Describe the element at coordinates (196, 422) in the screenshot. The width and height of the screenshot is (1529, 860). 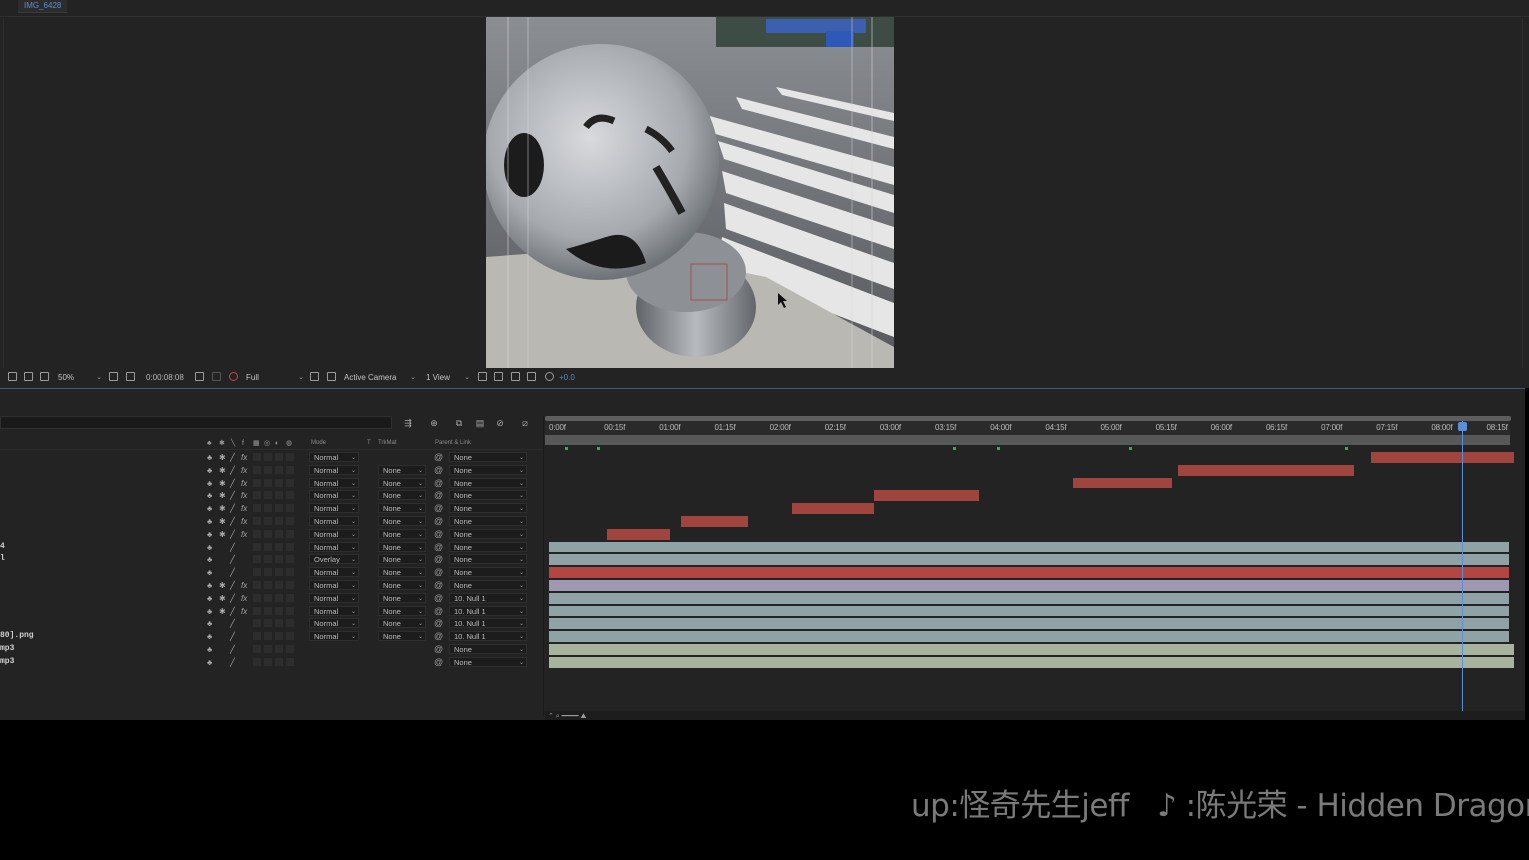
I see `layer-search-input` at that location.